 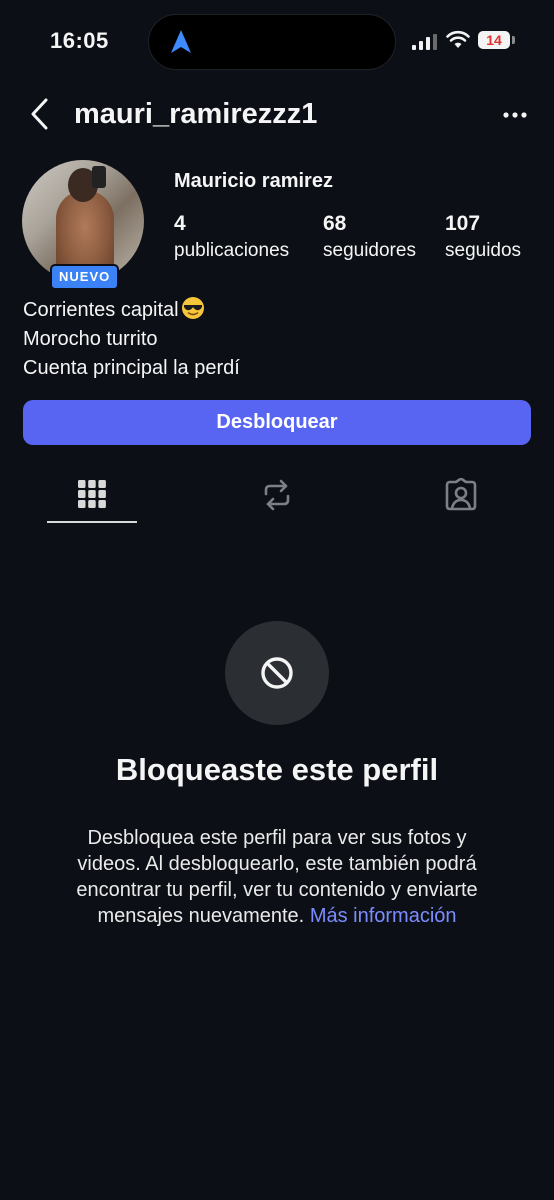 I want to click on location-arrow-icon, so click(x=181, y=41).